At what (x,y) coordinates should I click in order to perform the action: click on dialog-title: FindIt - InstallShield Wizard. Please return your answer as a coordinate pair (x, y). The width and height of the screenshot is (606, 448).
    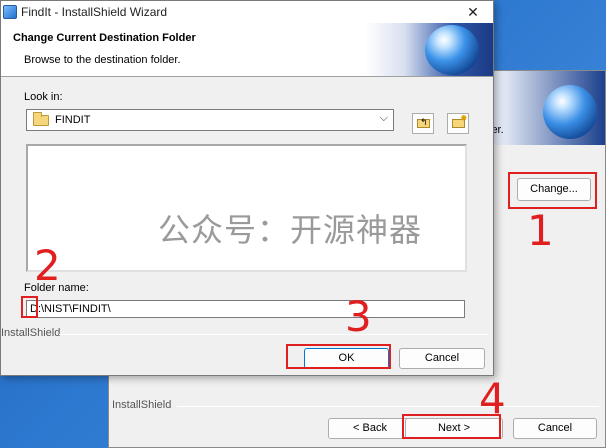
    Looking at the image, I should click on (94, 12).